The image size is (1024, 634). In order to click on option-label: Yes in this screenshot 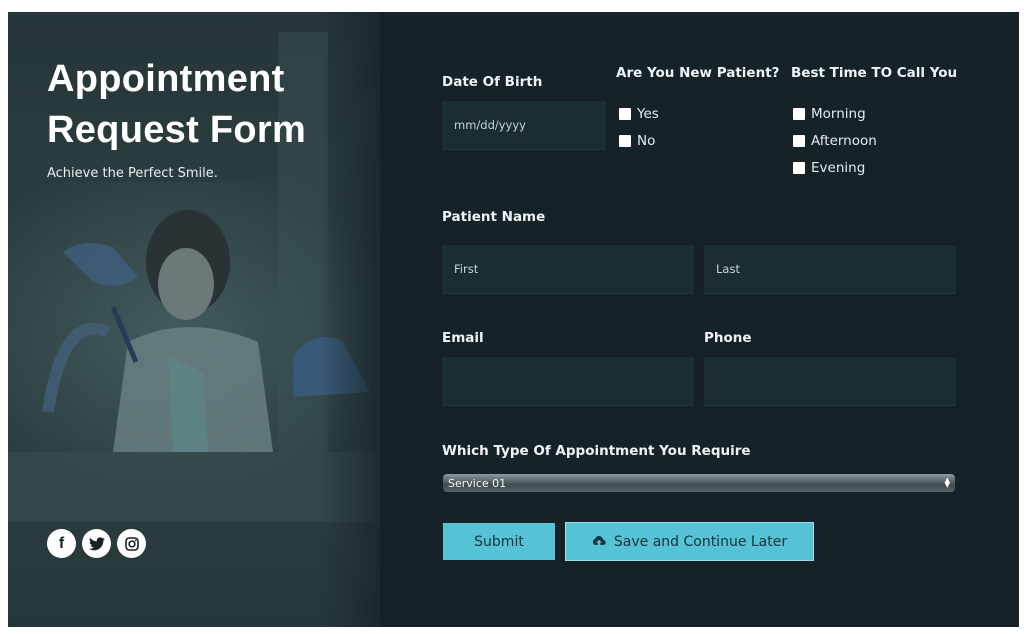, I will do `click(648, 114)`.